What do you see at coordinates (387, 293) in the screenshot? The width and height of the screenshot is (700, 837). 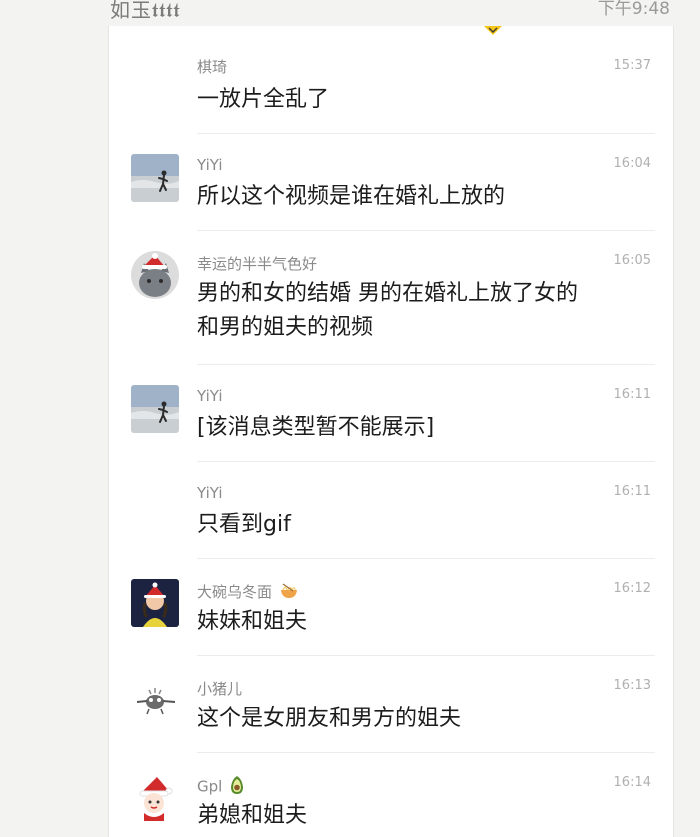 I see `message-text-line: 男的和女的结婚 男的在婚礼上放了女的` at bounding box center [387, 293].